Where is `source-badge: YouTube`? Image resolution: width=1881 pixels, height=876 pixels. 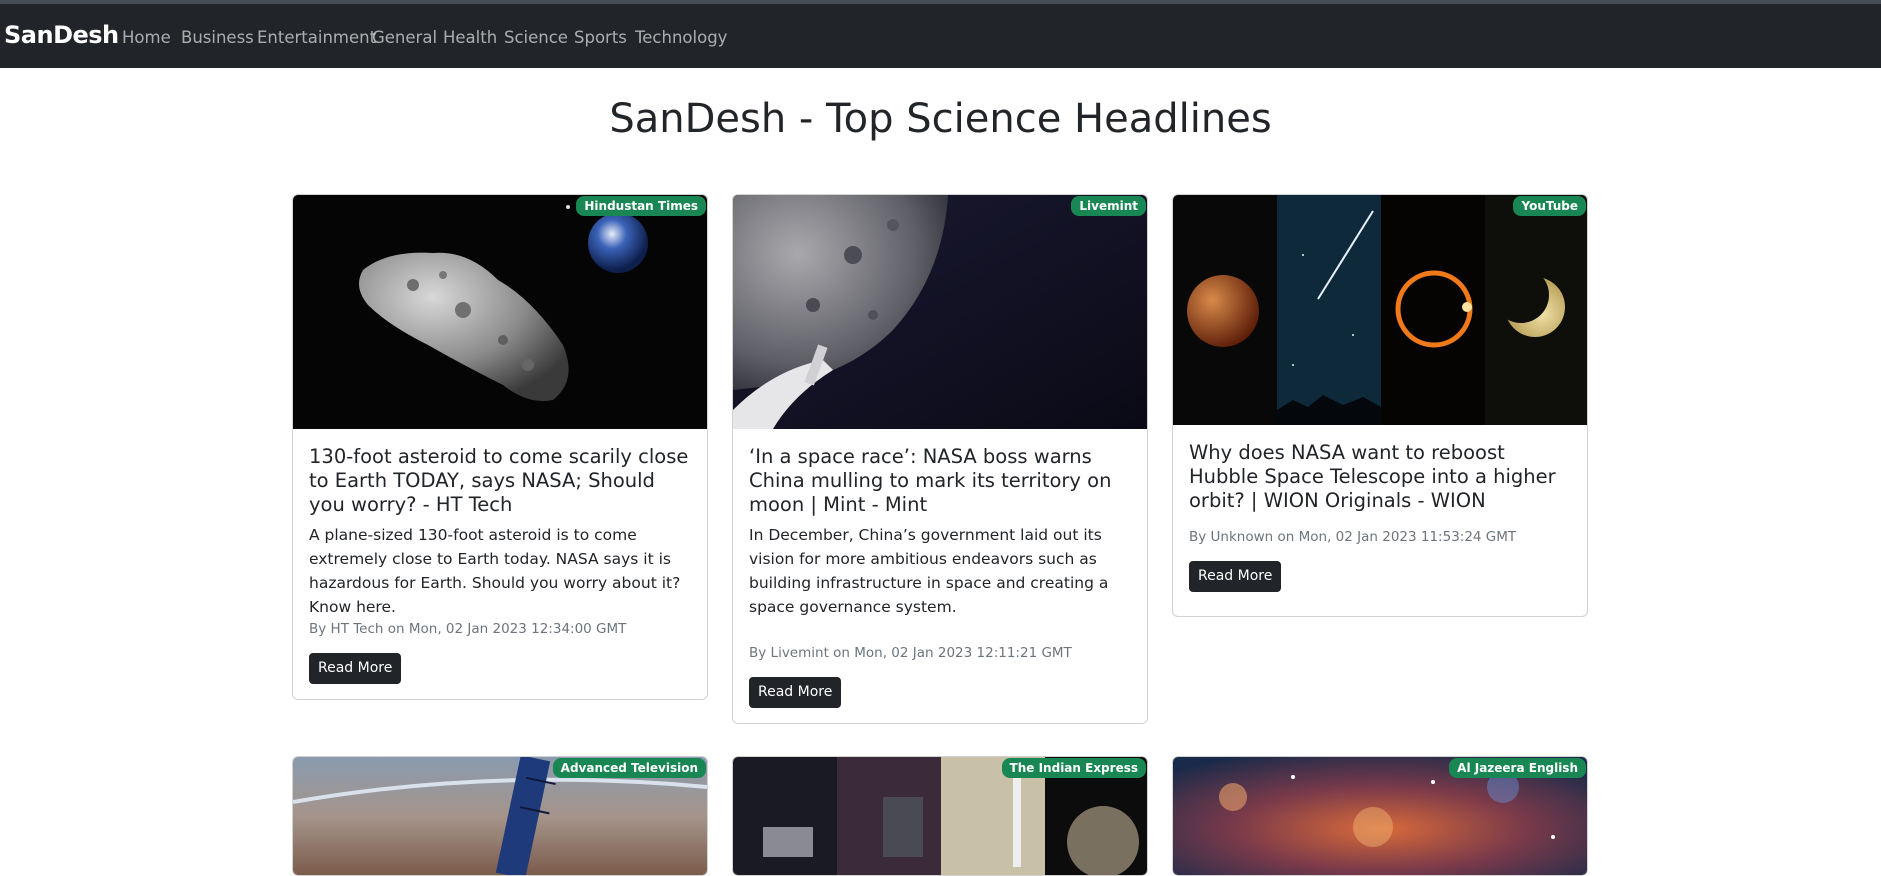
source-badge: YouTube is located at coordinates (1549, 206).